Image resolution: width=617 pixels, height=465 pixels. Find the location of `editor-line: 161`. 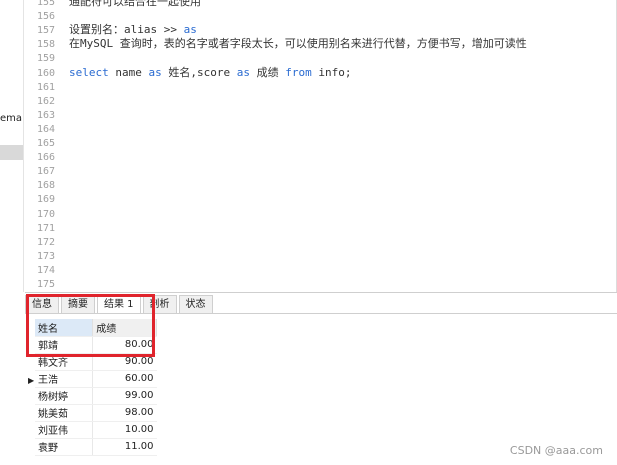

editor-line: 161 is located at coordinates (305, 86).